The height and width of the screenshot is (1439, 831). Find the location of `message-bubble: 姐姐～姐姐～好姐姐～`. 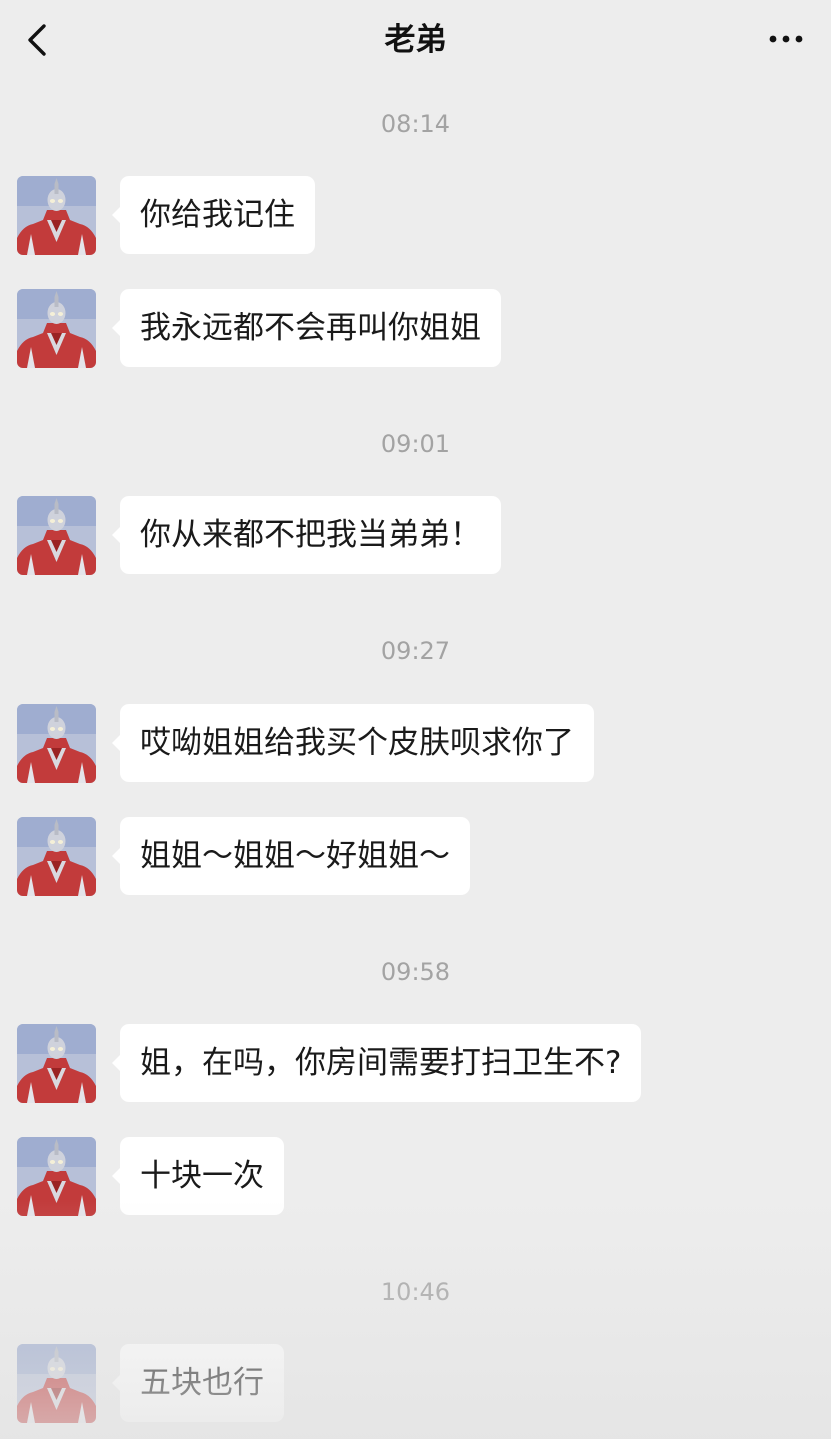

message-bubble: 姐姐～姐姐～好姐姐～ is located at coordinates (291, 856).